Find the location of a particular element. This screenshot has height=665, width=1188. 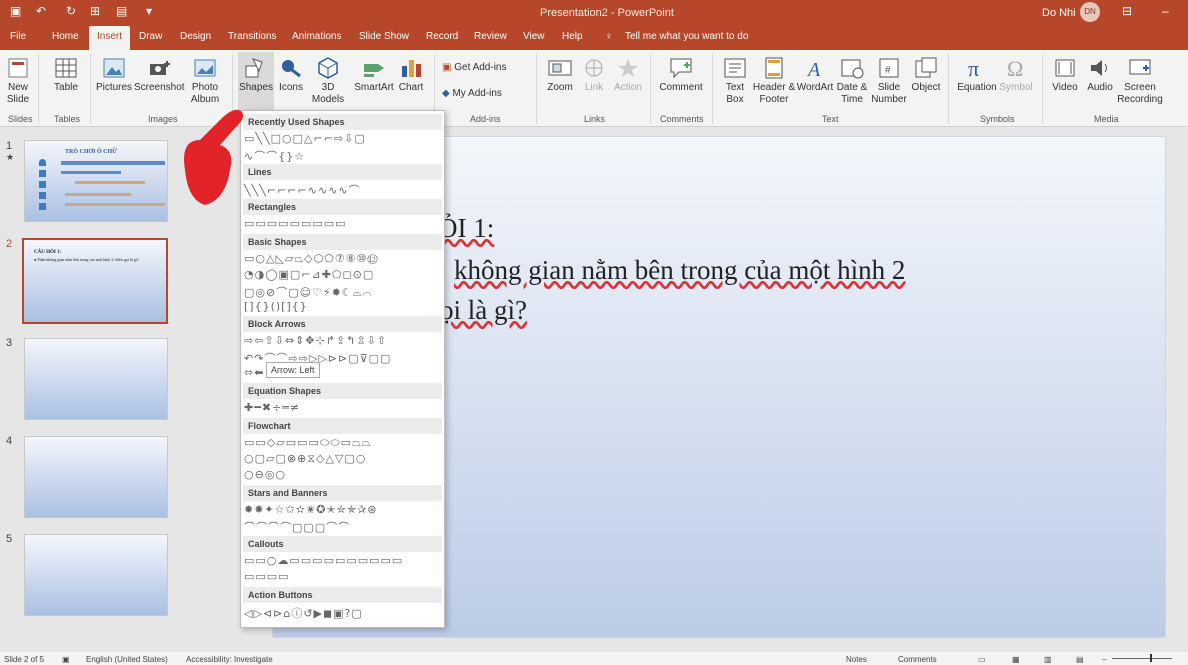

my-addins-label: My Add-ins is located at coordinates (477, 93).